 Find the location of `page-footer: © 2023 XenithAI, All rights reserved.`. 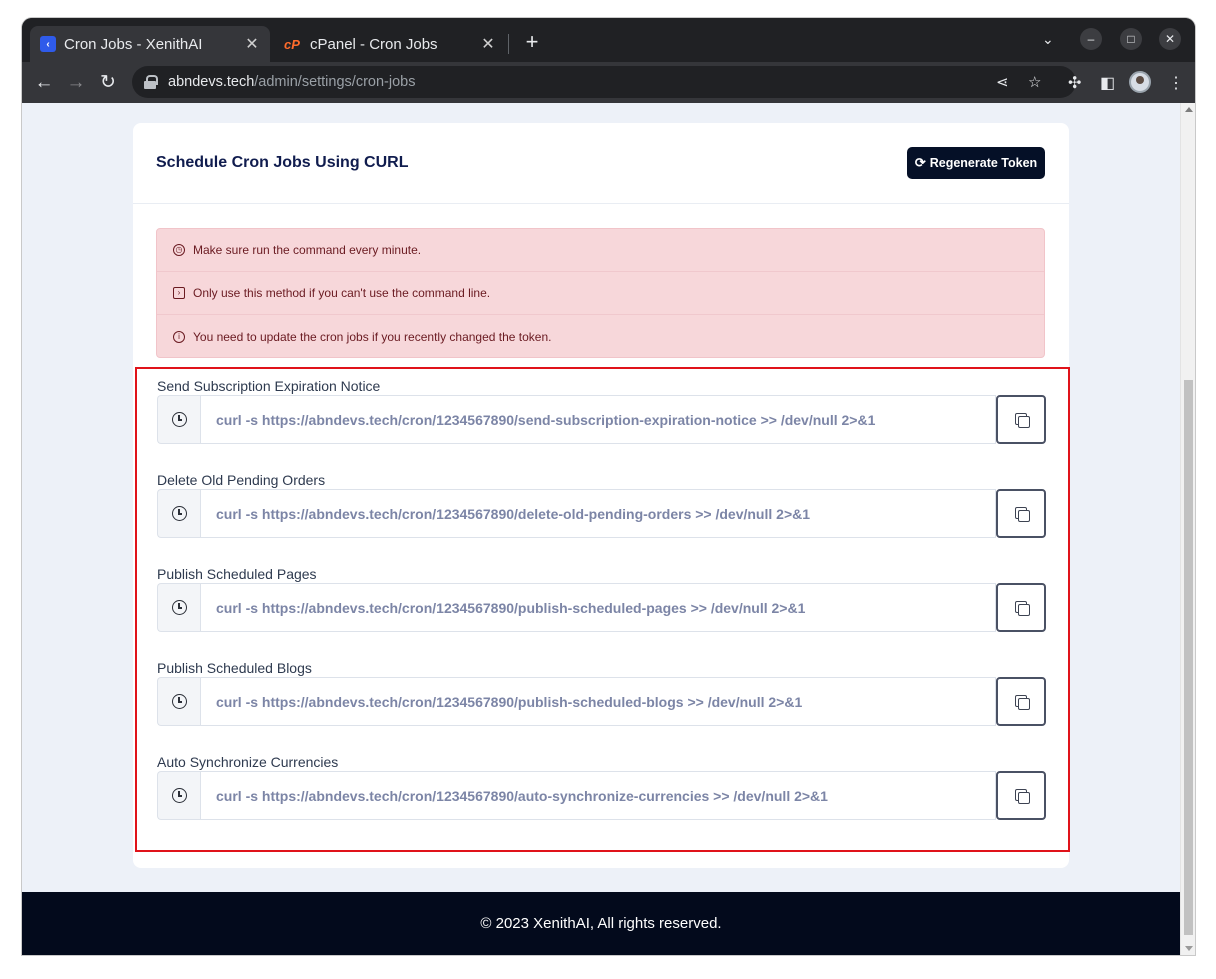

page-footer: © 2023 XenithAI, All rights reserved. is located at coordinates (601, 923).